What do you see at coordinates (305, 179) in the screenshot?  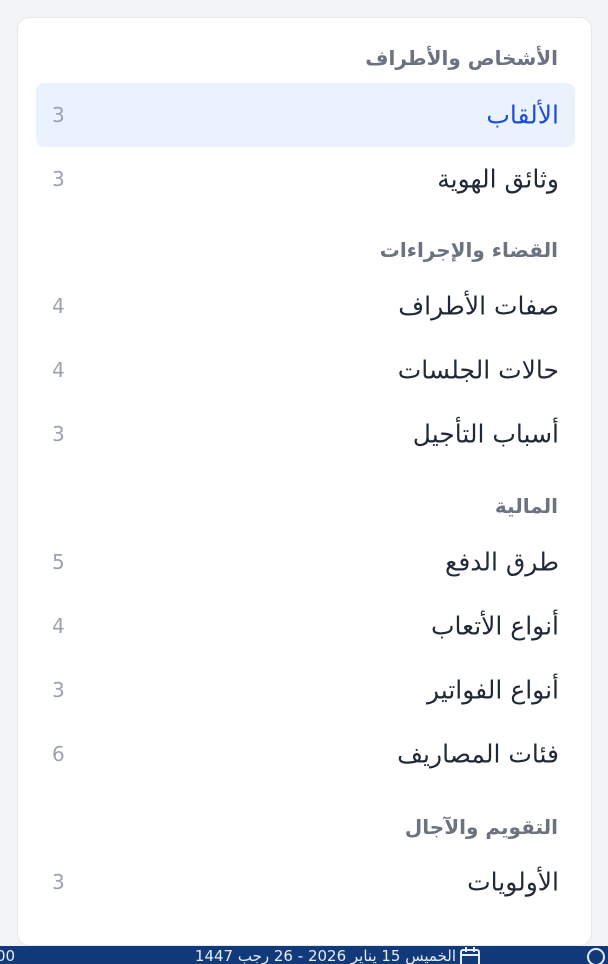 I see `list-item-id-documents: وثائق الهوية 3` at bounding box center [305, 179].